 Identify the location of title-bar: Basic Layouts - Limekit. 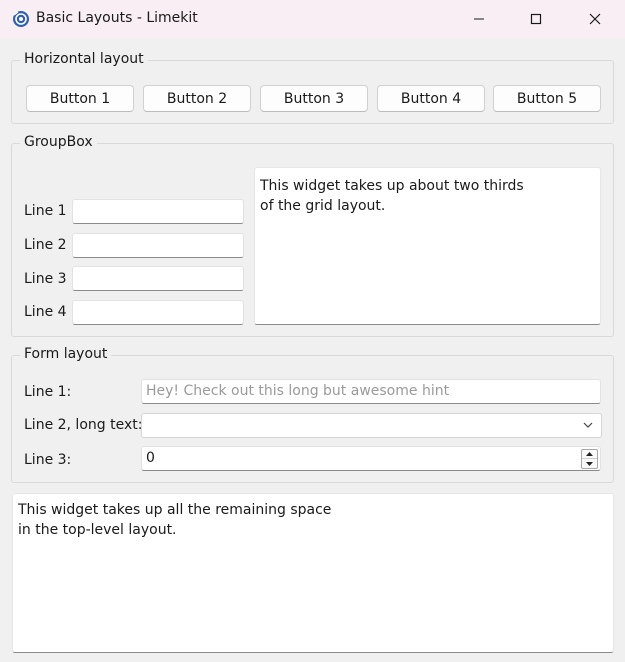
(312, 19).